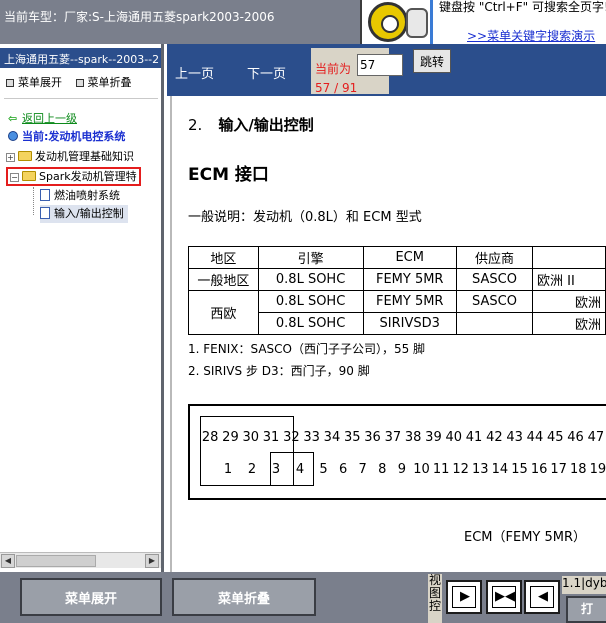 The height and width of the screenshot is (623, 606). I want to click on connector-pin-label: 38, so click(413, 437).